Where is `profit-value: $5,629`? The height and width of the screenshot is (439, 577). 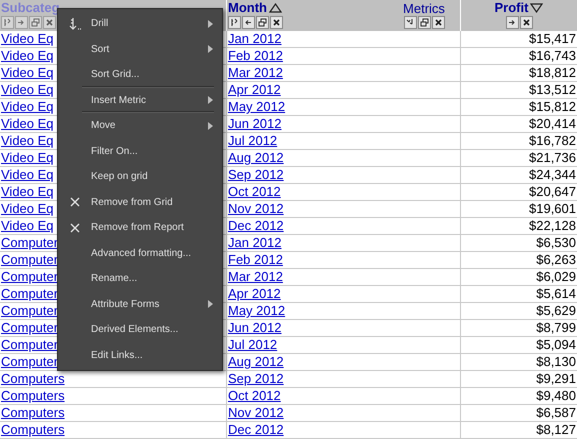
profit-value: $5,629 is located at coordinates (556, 310).